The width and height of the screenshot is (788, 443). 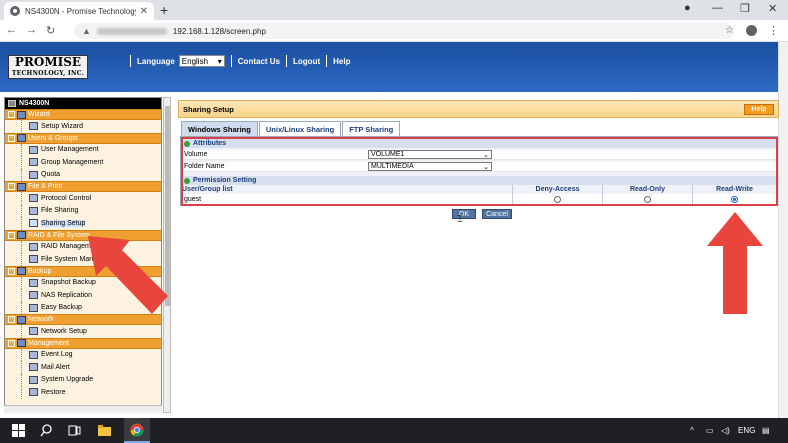 I want to click on chevron-up-icon: ^, so click(x=692, y=430).